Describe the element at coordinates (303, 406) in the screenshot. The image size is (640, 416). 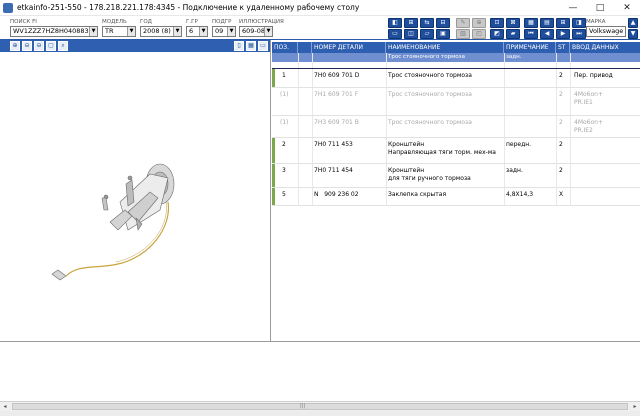
I see `scrollbar-grip-icon: |||` at that location.